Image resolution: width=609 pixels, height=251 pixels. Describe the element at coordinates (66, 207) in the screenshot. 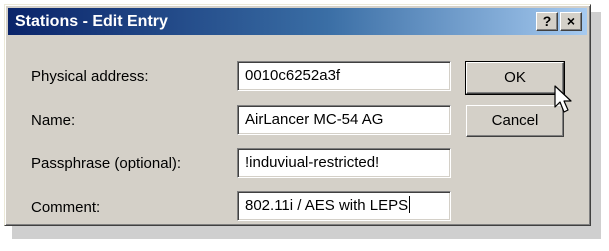

I see `comment-label: Comment:` at that location.